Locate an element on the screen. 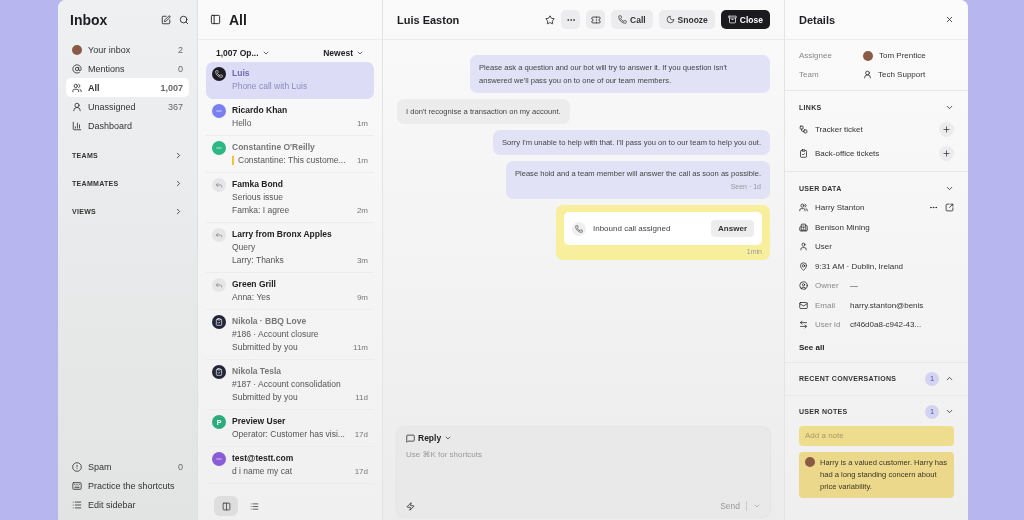  contact-name: test@testt.com is located at coordinates (263, 458).